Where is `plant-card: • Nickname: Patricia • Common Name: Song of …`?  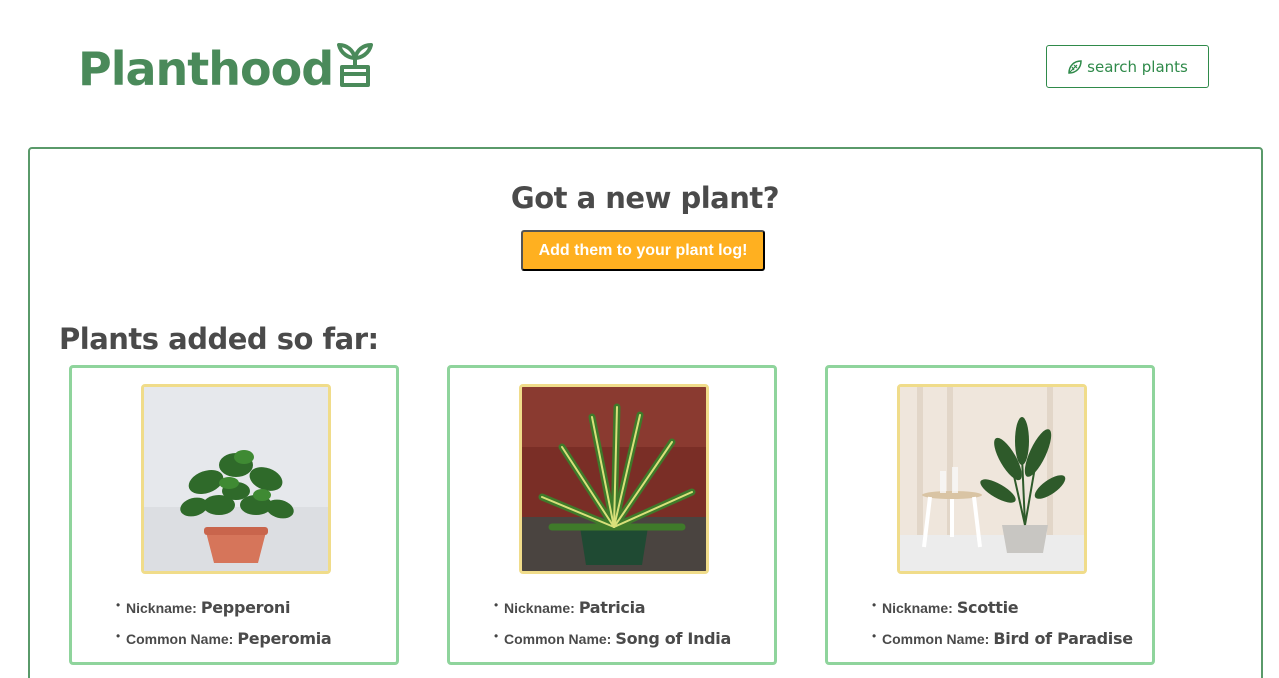 plant-card: • Nickname: Patricia • Common Name: Song of … is located at coordinates (612, 515).